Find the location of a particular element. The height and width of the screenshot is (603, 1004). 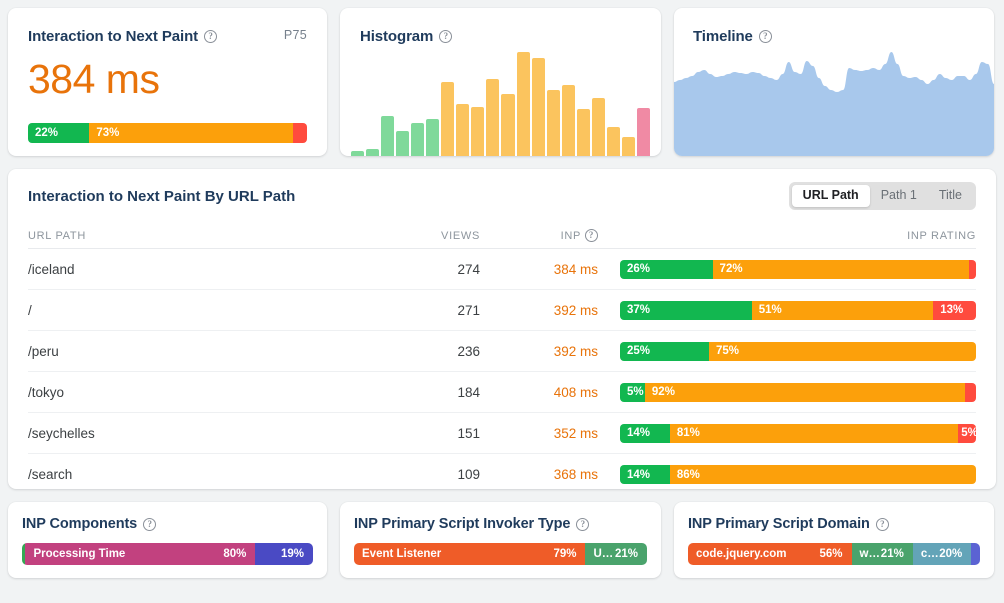

cell-inp: 384 ms is located at coordinates (575, 269).